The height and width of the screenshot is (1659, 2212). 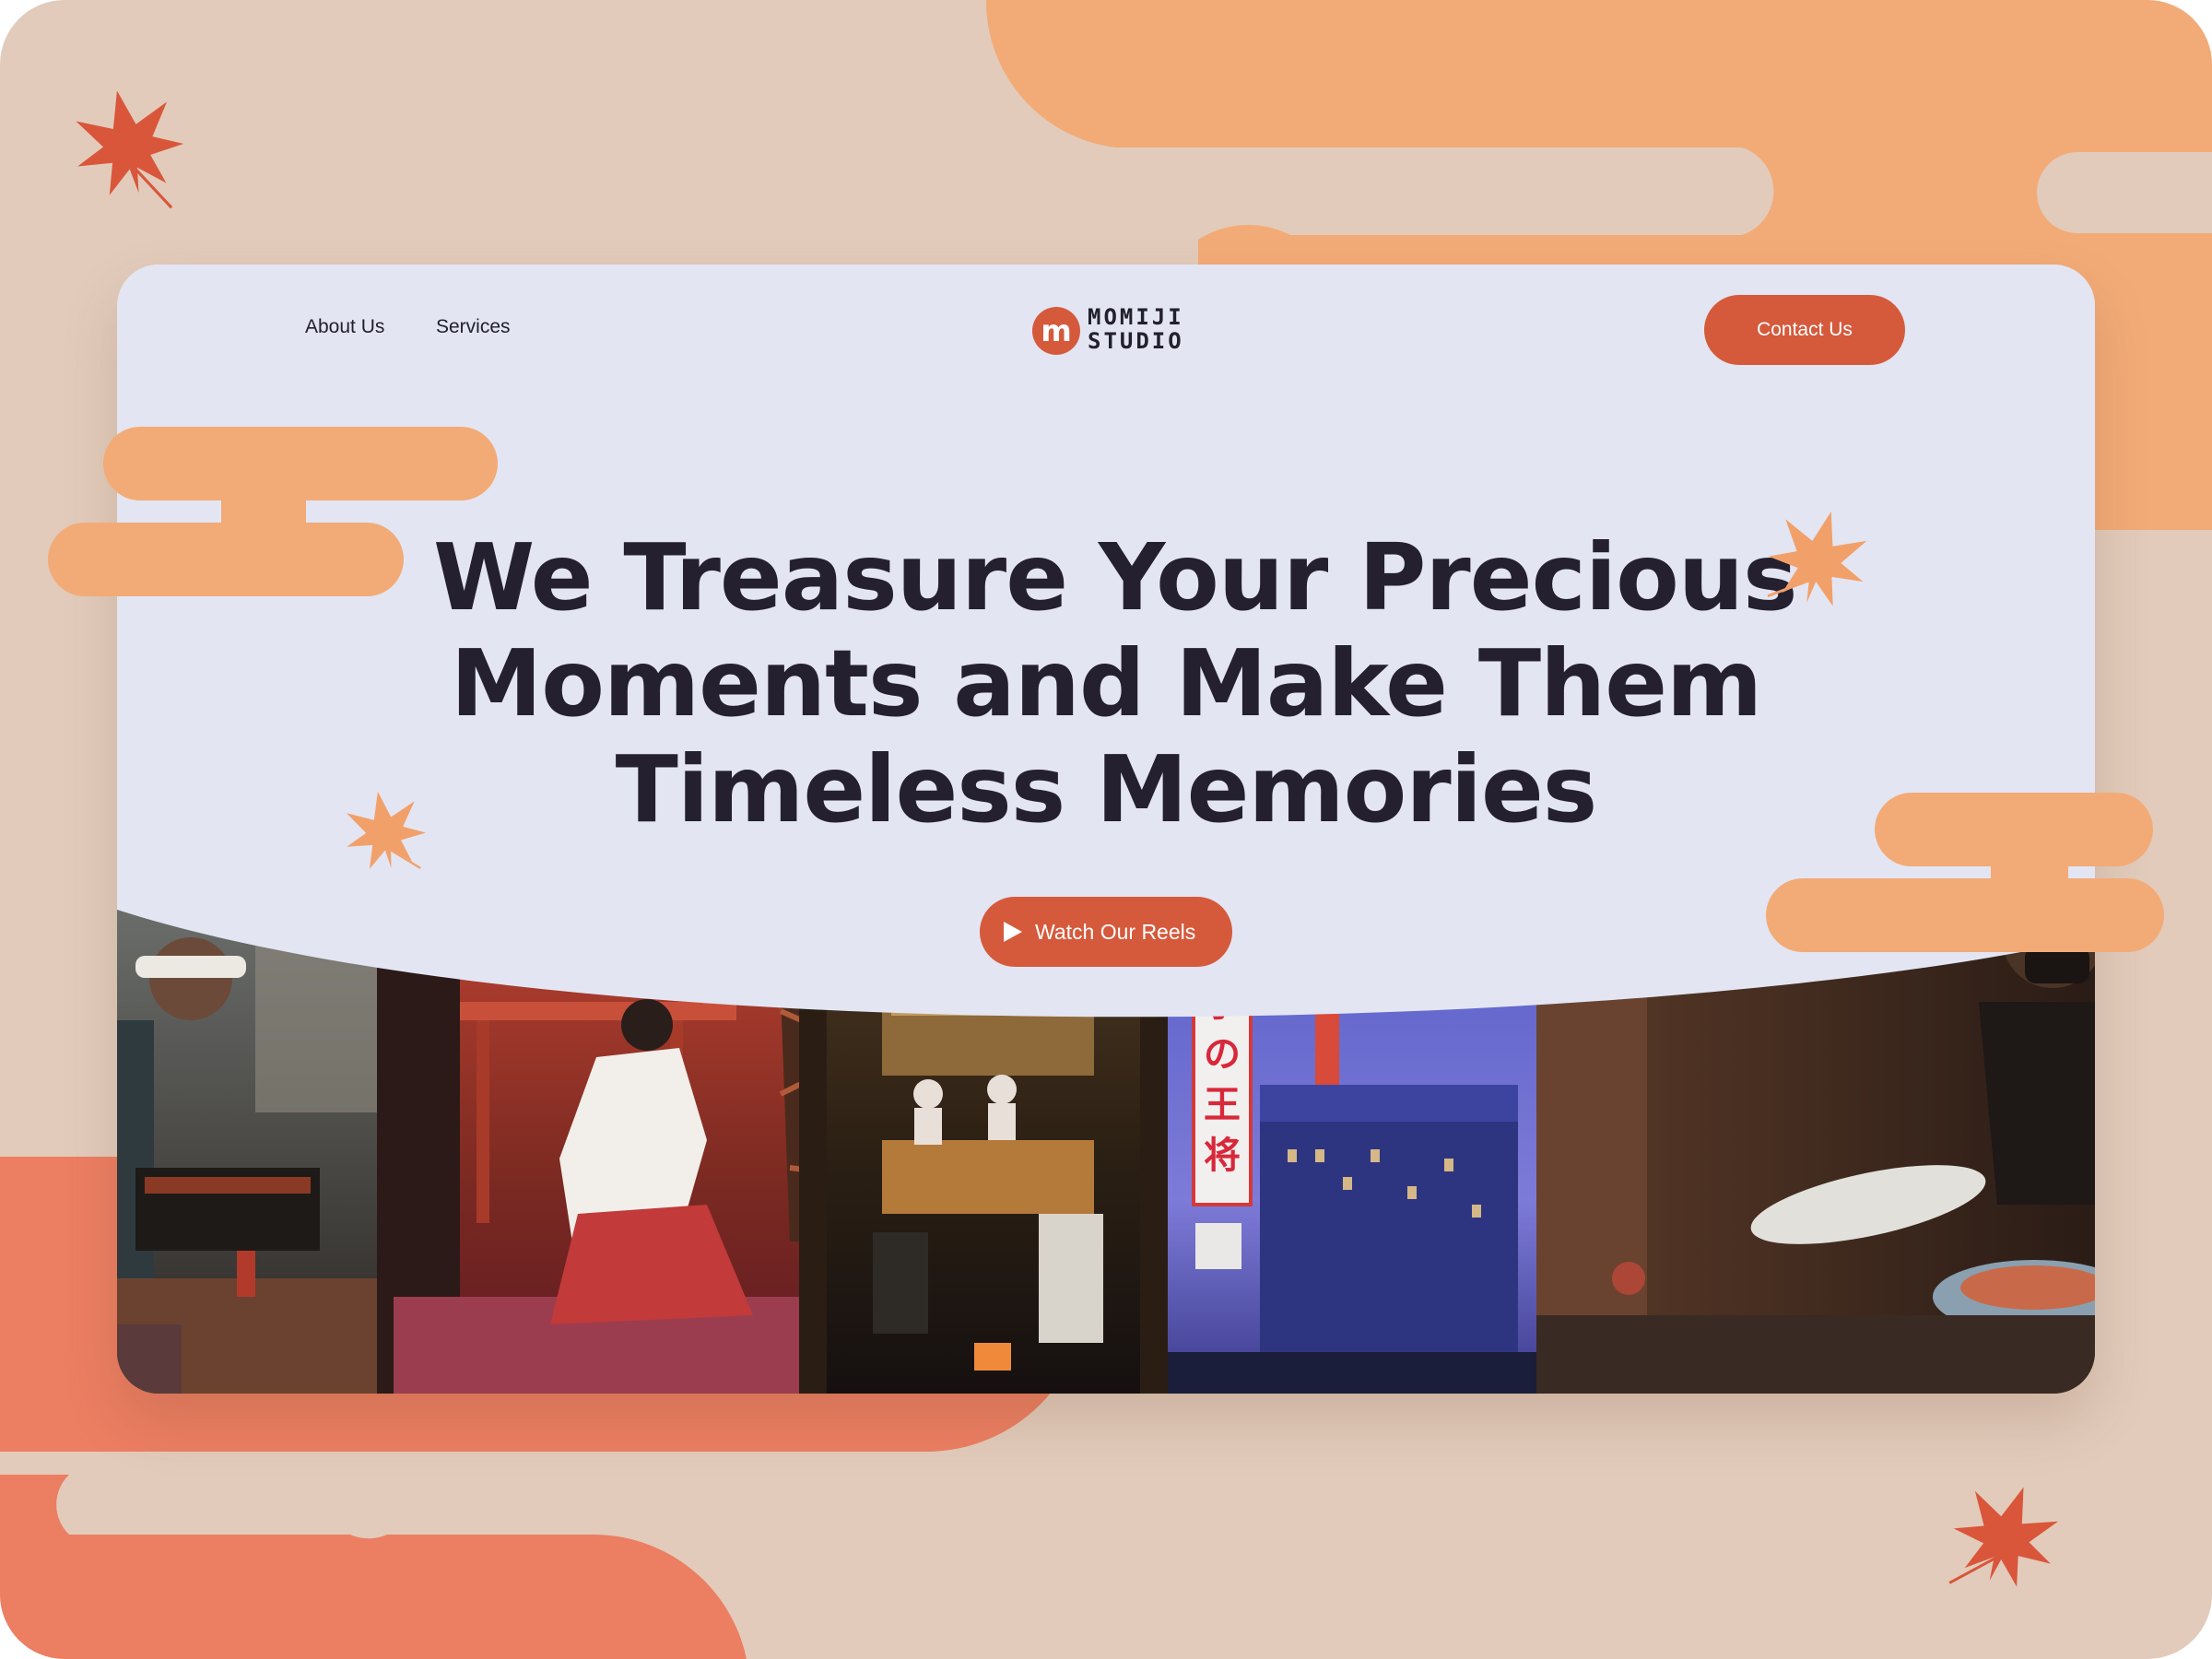 What do you see at coordinates (344, 327) in the screenshot?
I see `nav-about-link: About Us` at bounding box center [344, 327].